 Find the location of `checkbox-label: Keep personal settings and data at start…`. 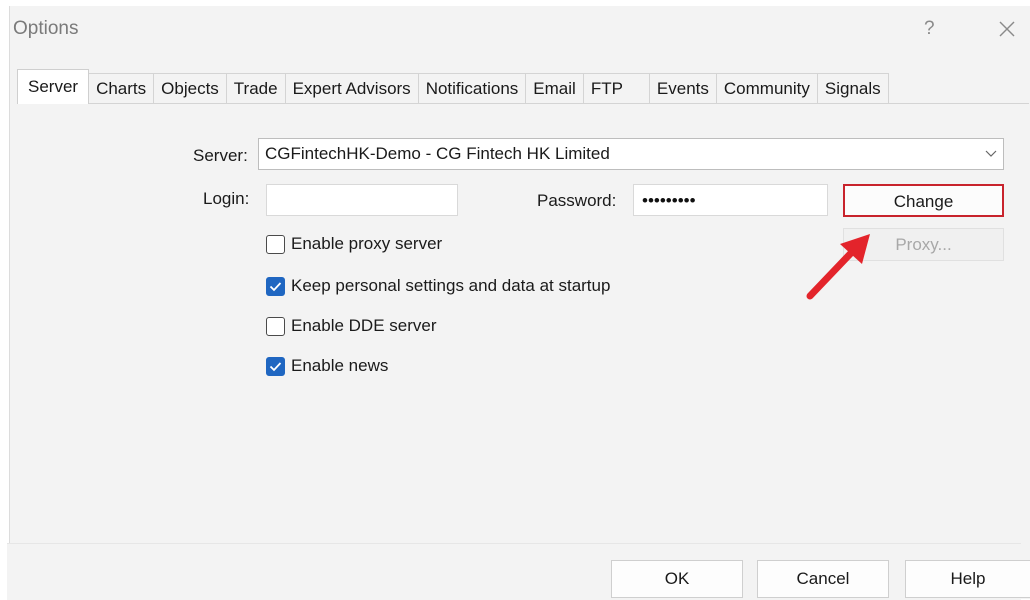

checkbox-label: Keep personal settings and data at start… is located at coordinates (451, 285).